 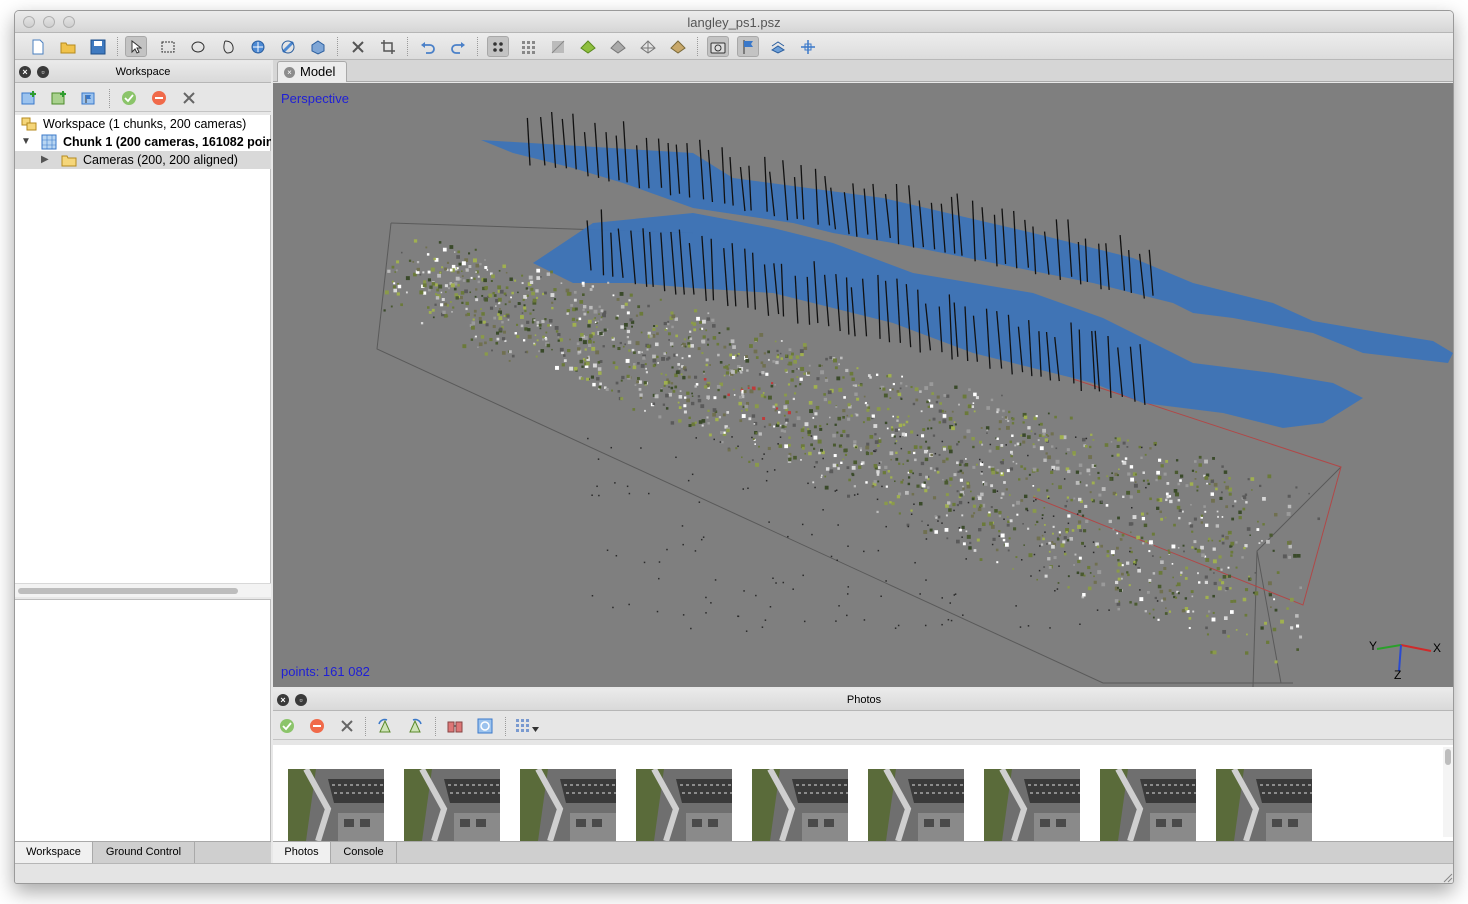 What do you see at coordinates (415, 726) in the screenshot?
I see `rotate-right-icon` at bounding box center [415, 726].